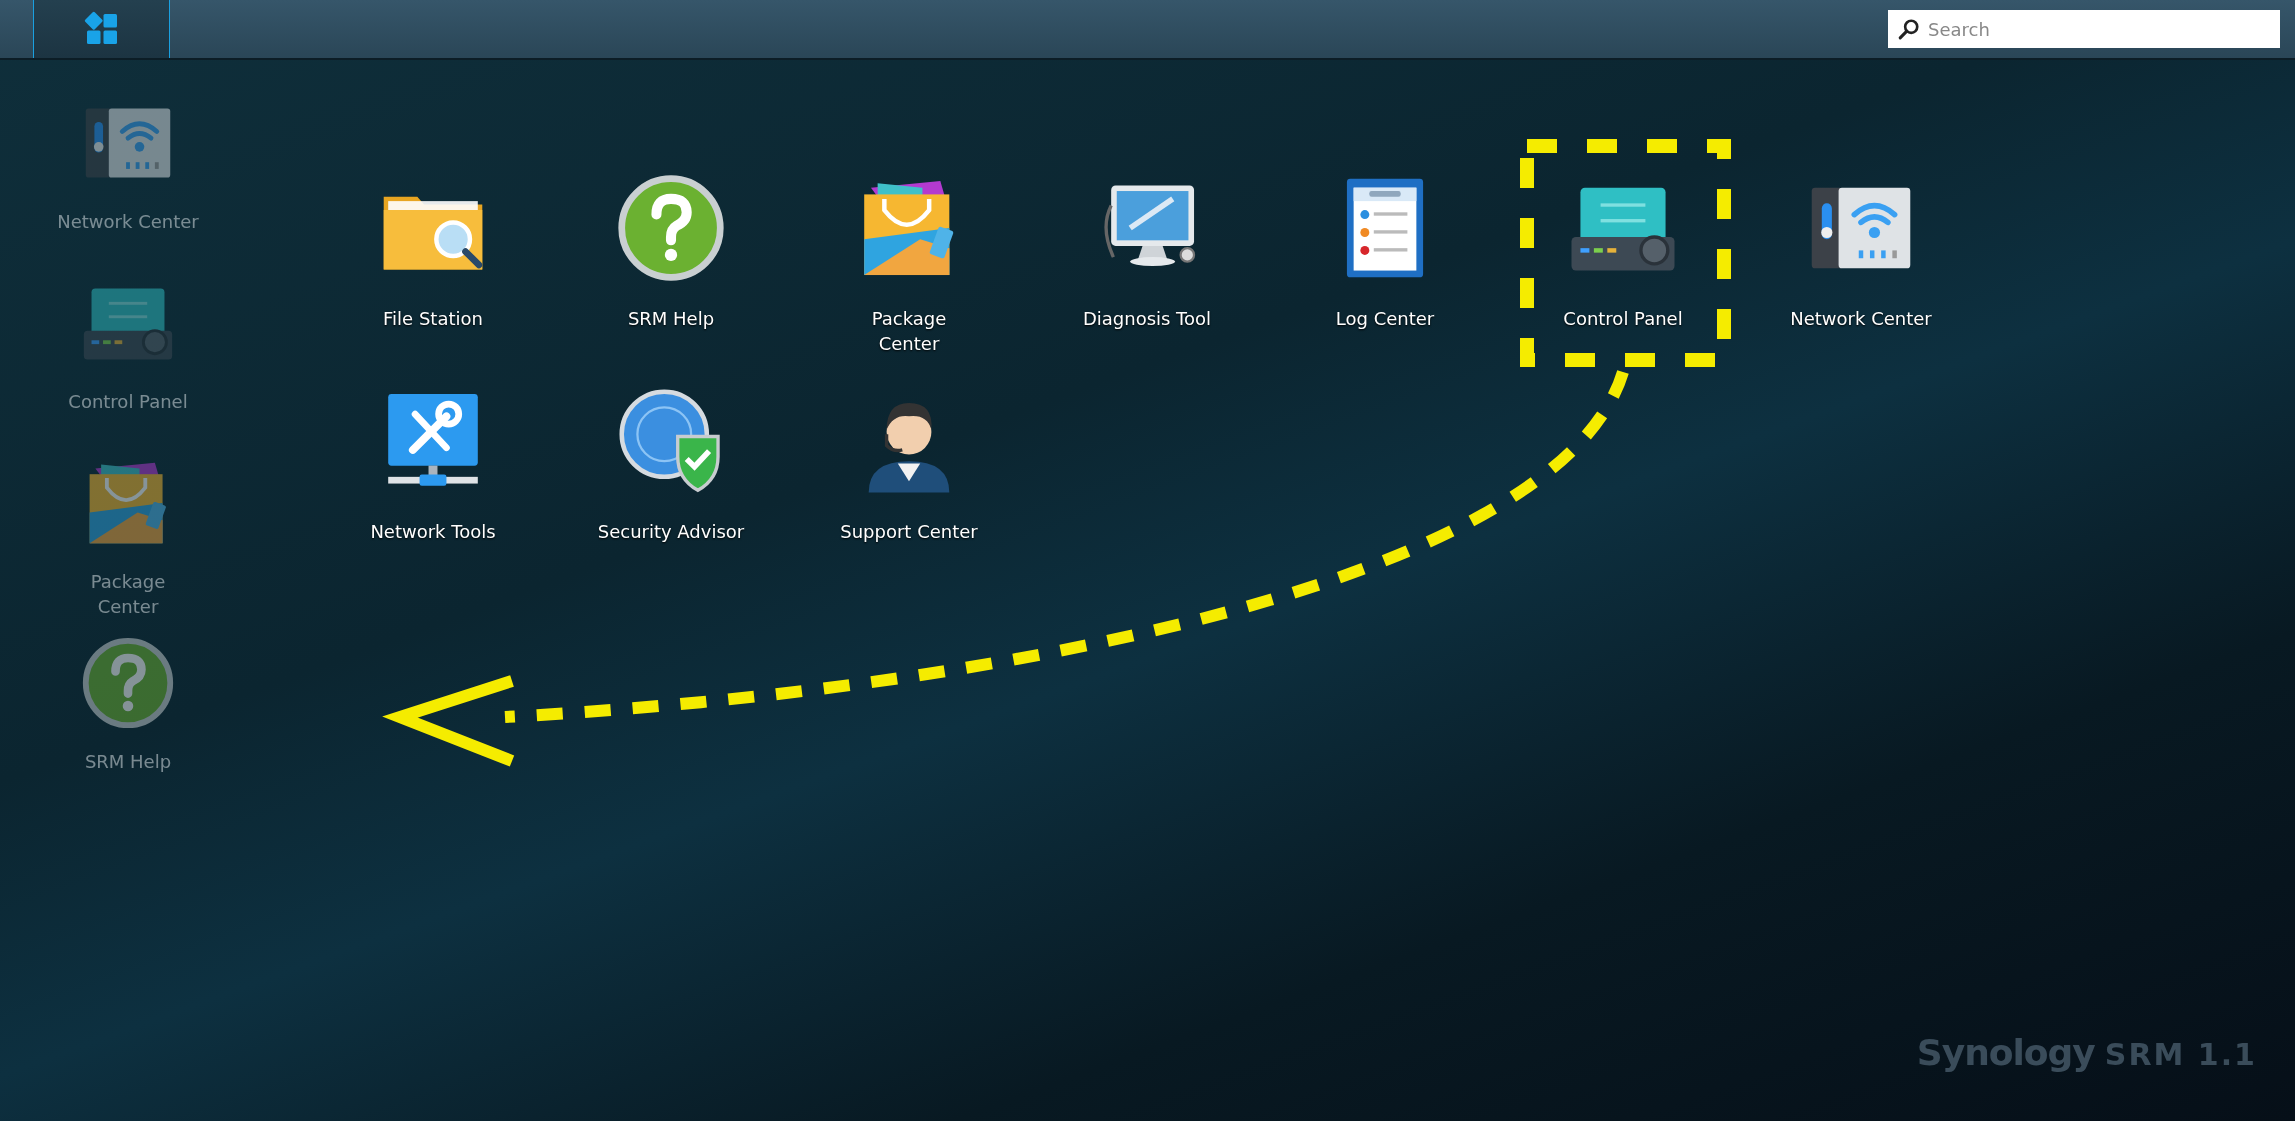 The width and height of the screenshot is (2295, 1121). I want to click on app-label: Security Advisor, so click(671, 531).